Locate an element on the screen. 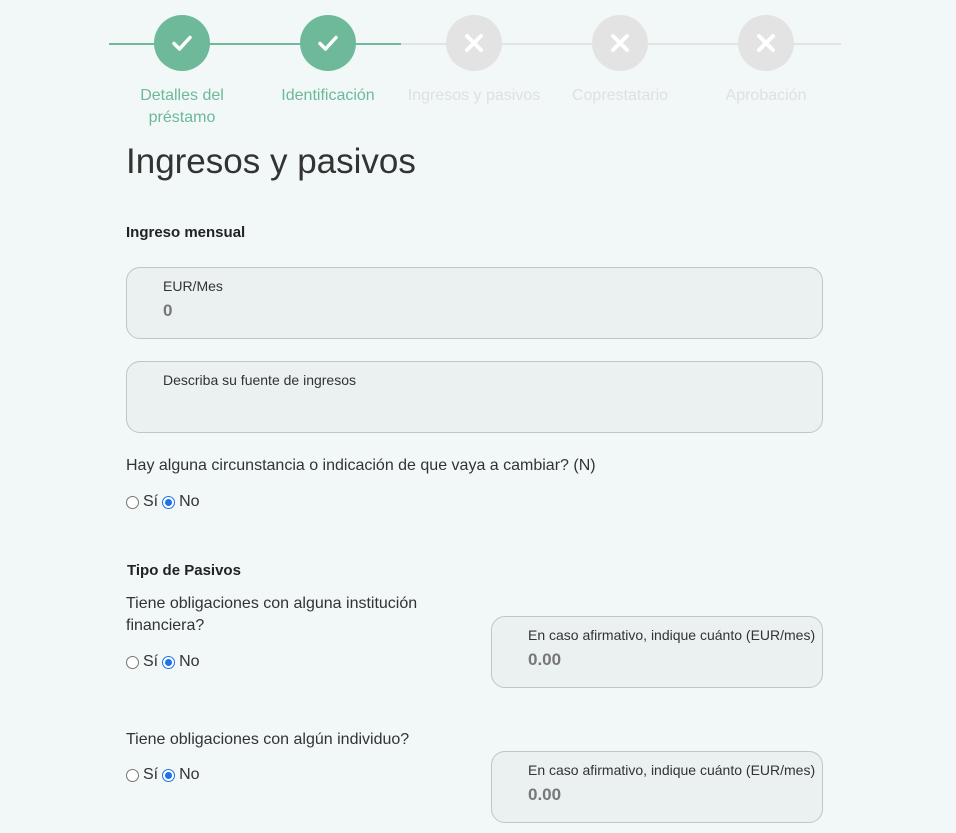 The height and width of the screenshot is (833, 956). income-change-yes-option: Sí is located at coordinates (142, 502).